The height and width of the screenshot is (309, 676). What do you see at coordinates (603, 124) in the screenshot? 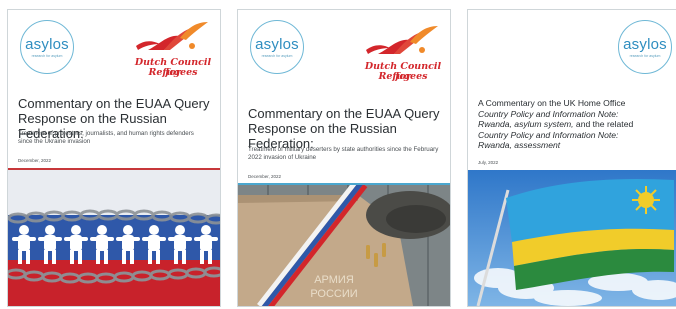
I see `cover-title-line3-tail: and the related` at bounding box center [603, 124].